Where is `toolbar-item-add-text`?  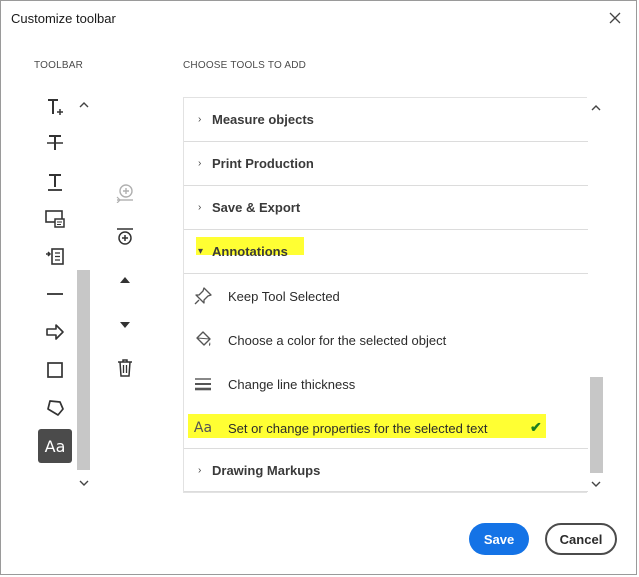 toolbar-item-add-text is located at coordinates (55, 107).